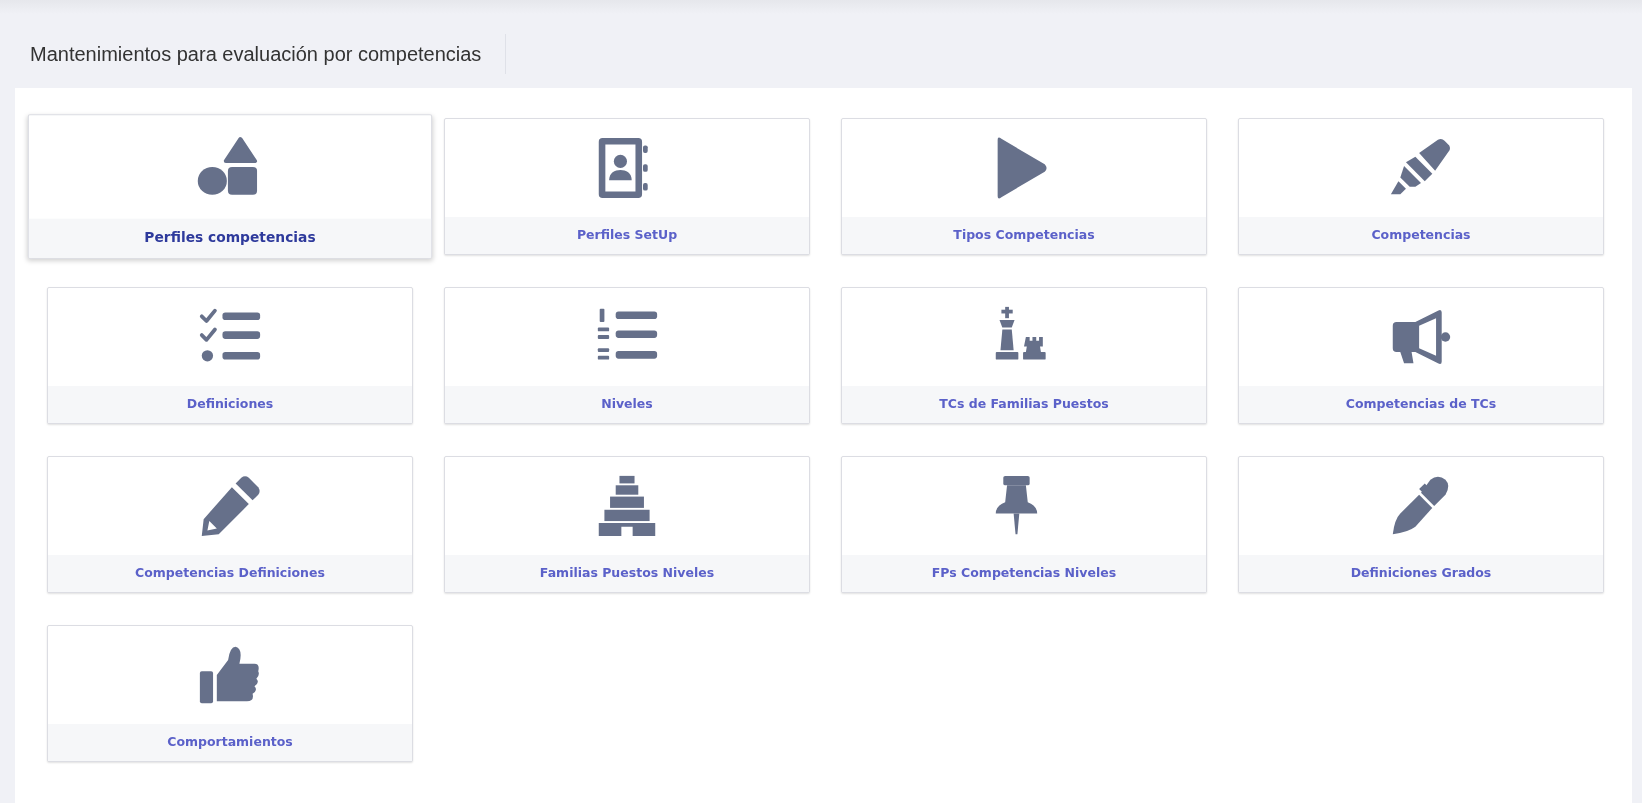 Image resolution: width=1642 pixels, height=803 pixels. What do you see at coordinates (1024, 355) in the screenshot?
I see `menu-tile: TCs de Familias Puestos` at bounding box center [1024, 355].